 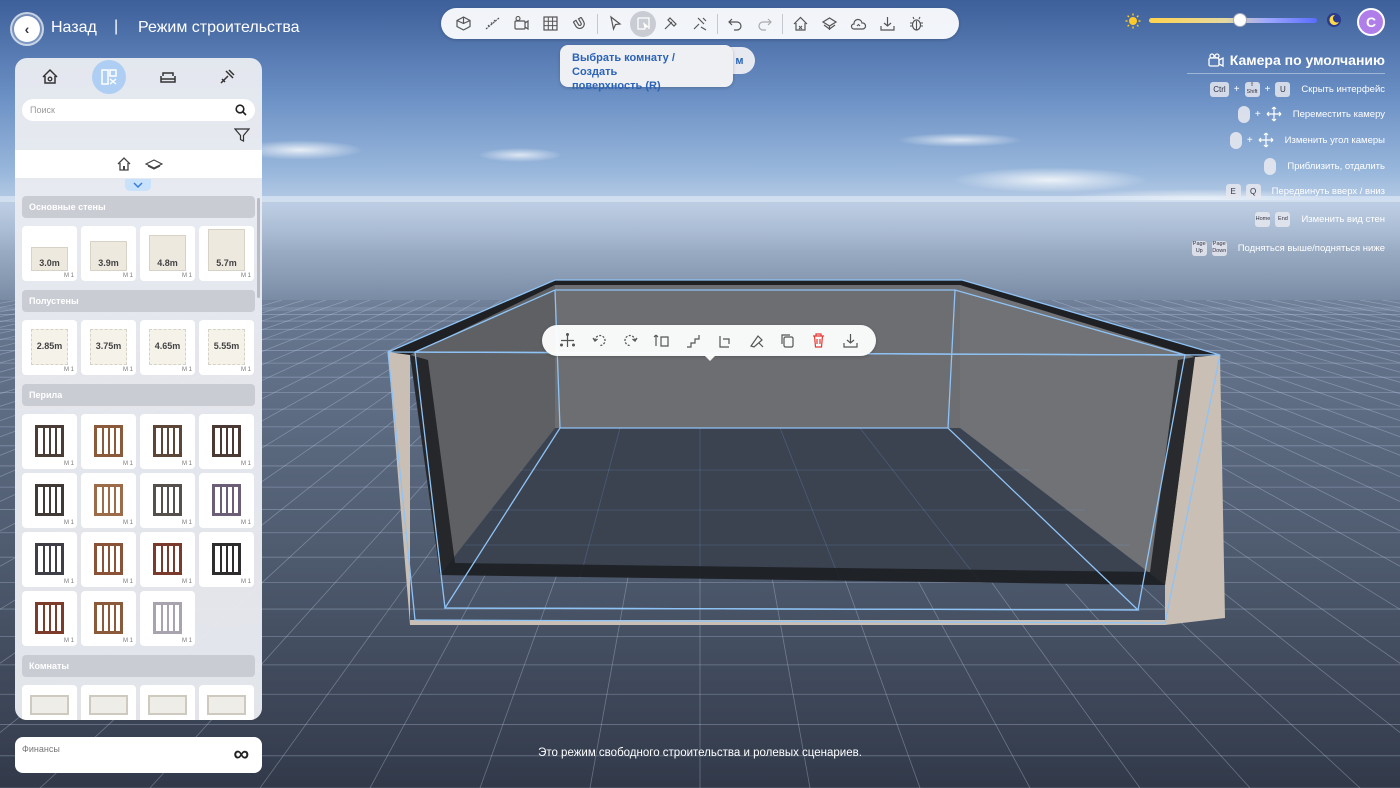 What do you see at coordinates (887, 23) in the screenshot?
I see `toolbar-download-button` at bounding box center [887, 23].